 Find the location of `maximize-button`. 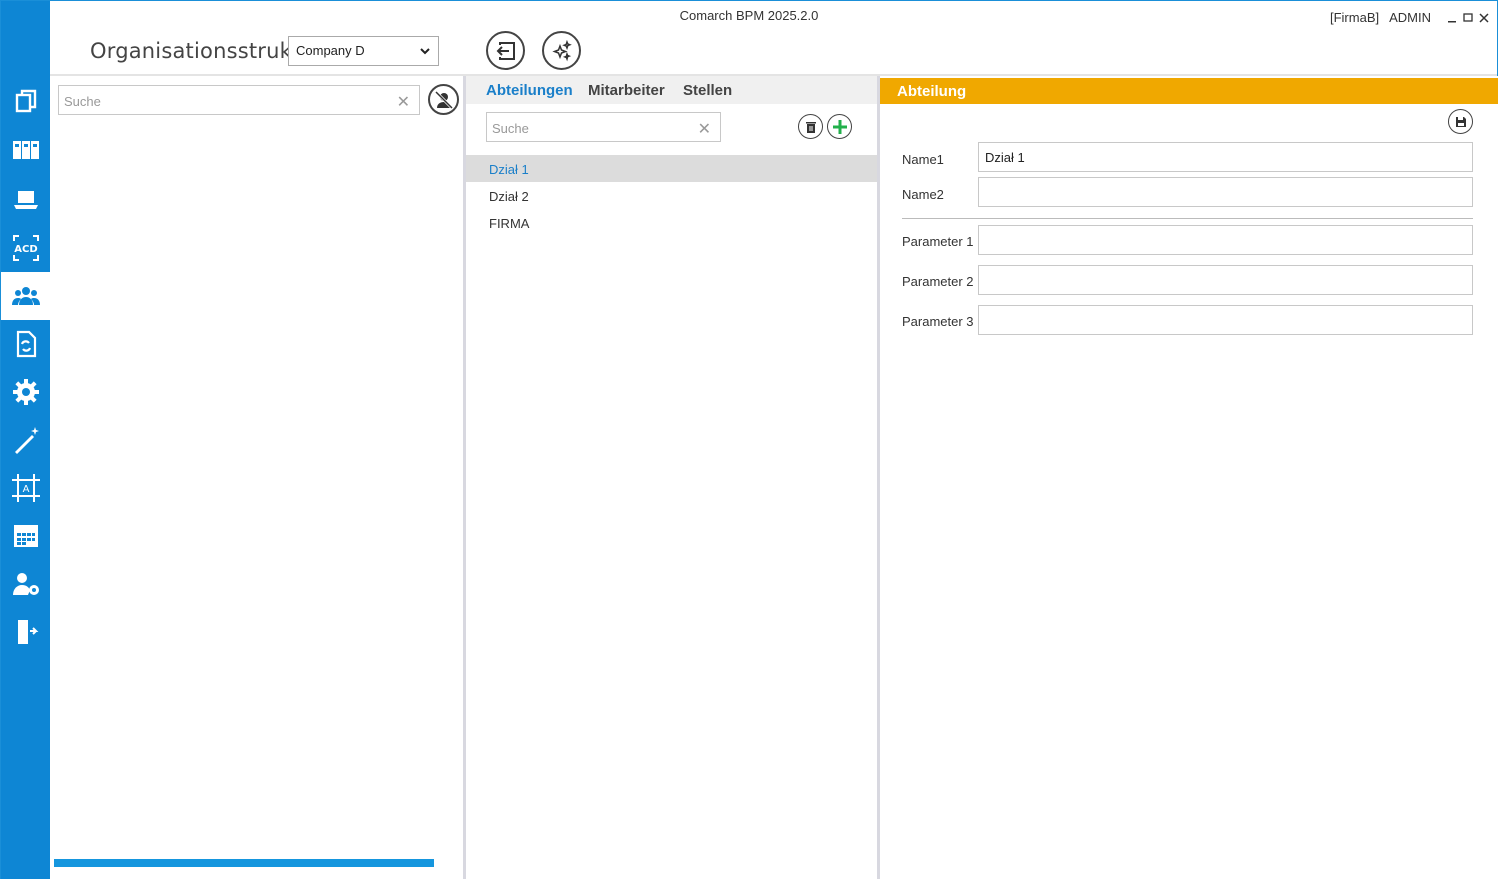

maximize-button is located at coordinates (1468, 17).